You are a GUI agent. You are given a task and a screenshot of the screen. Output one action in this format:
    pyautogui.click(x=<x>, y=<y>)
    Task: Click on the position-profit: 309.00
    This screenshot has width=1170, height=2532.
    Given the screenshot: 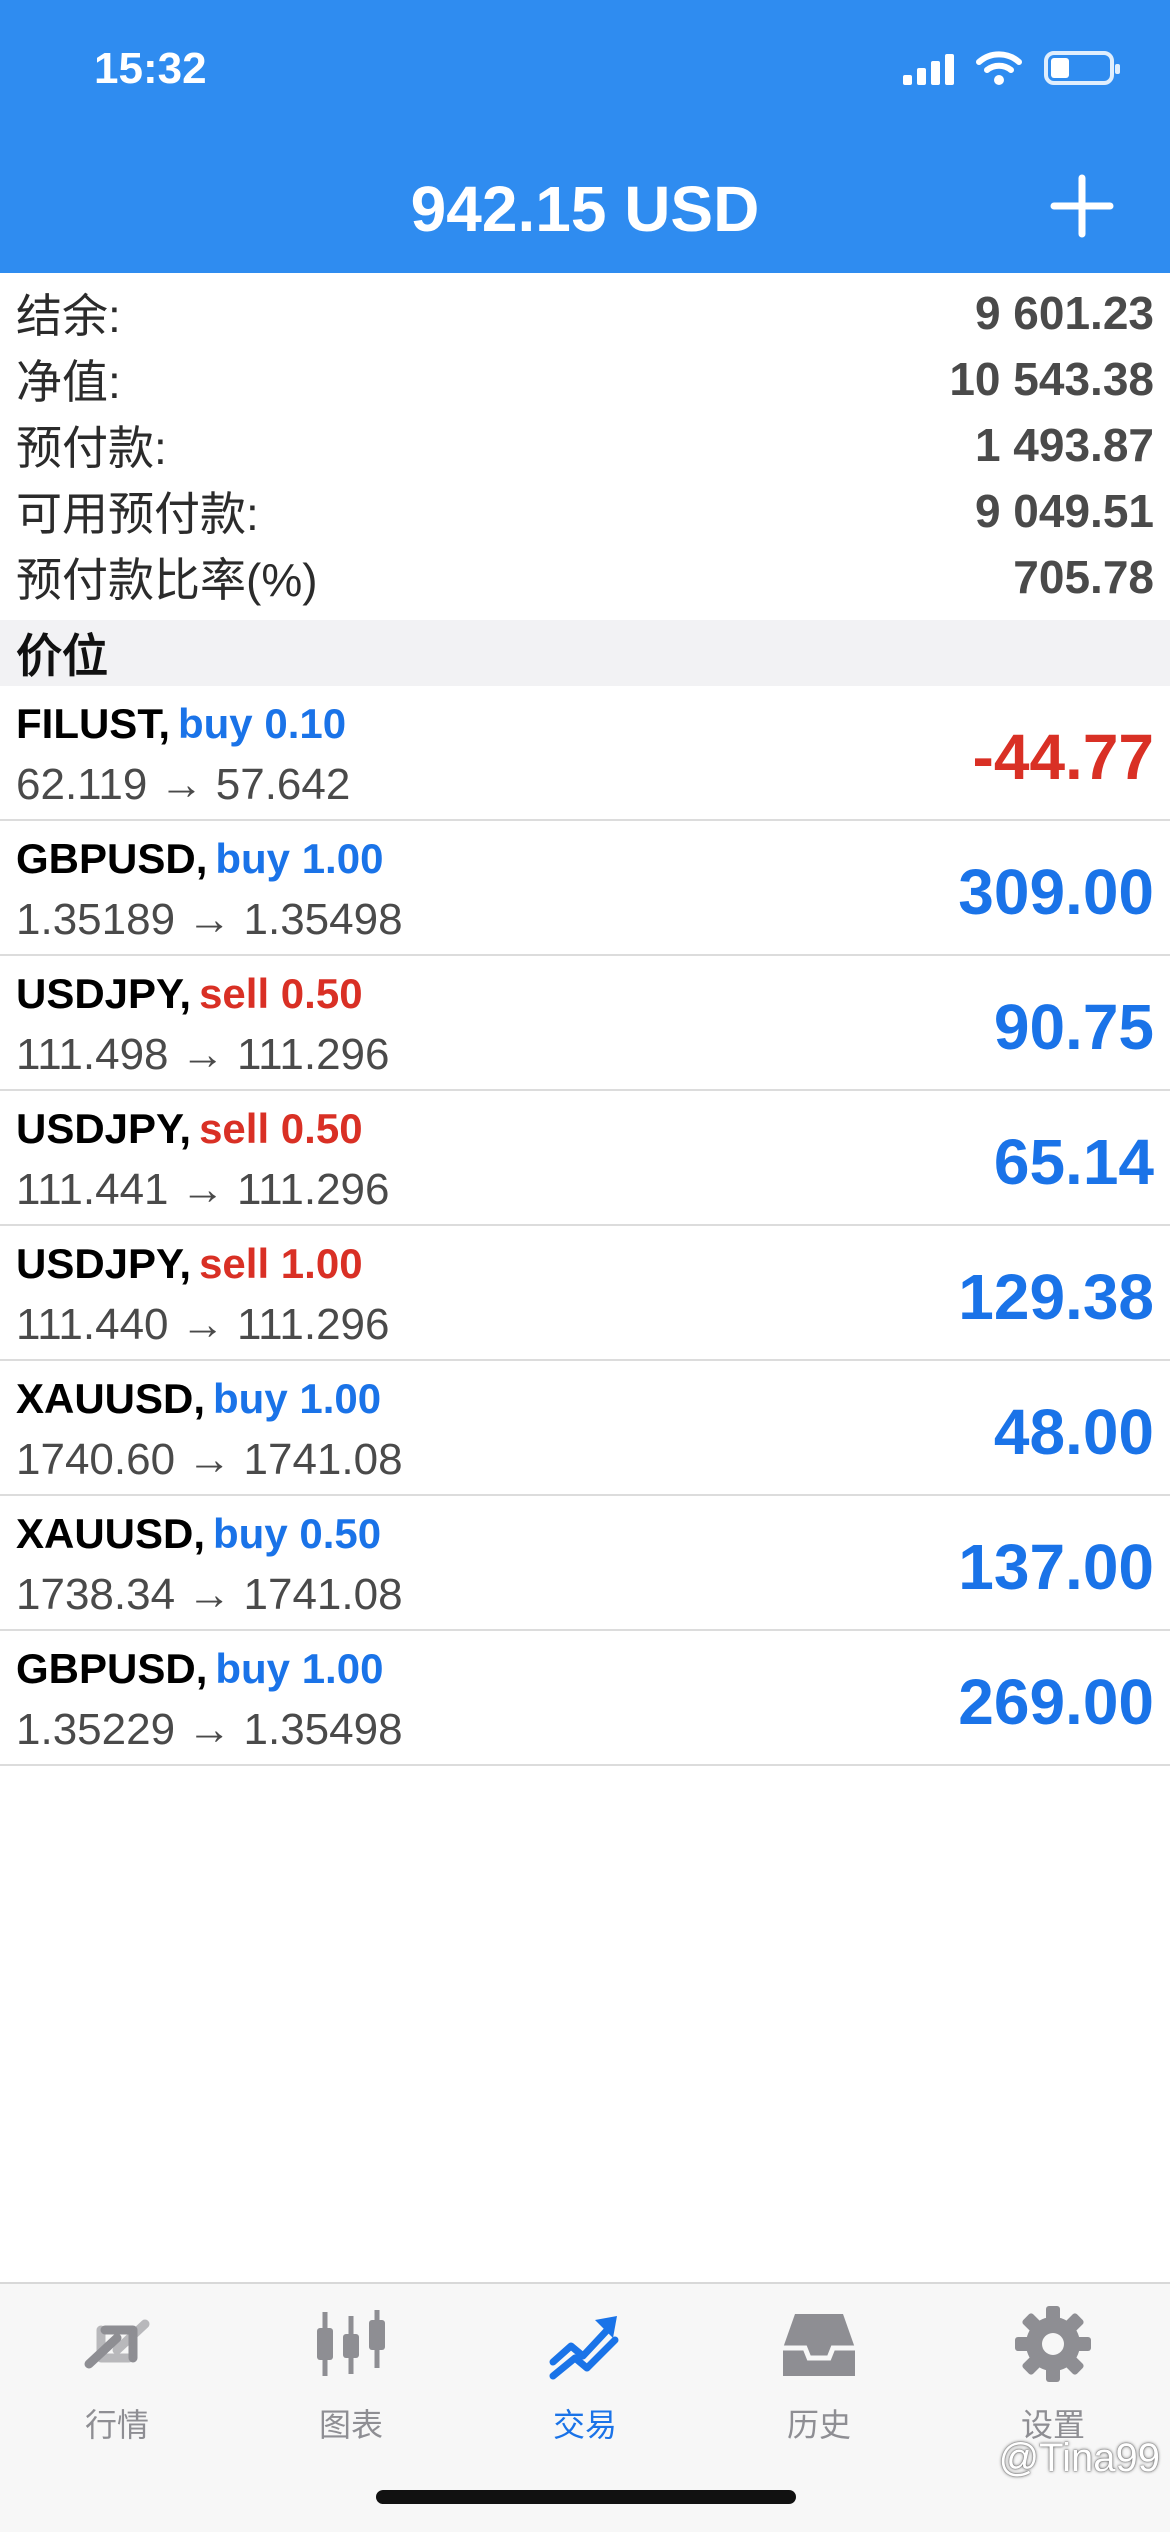 What is the action you would take?
    pyautogui.click(x=1056, y=892)
    